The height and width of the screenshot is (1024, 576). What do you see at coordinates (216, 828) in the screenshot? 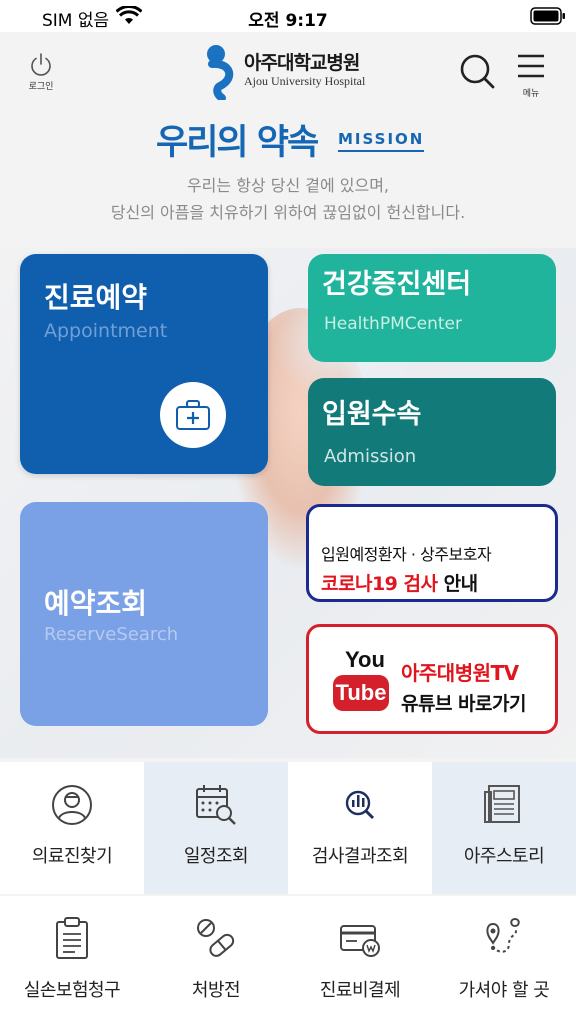
I see `grid-item-schedule: 일정조회` at bounding box center [216, 828].